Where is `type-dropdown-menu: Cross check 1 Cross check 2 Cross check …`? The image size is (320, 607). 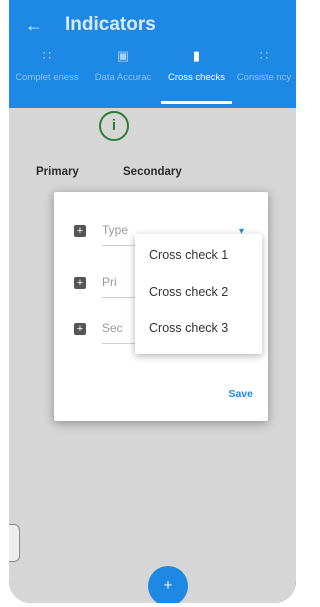
type-dropdown-menu: Cross check 1 Cross check 2 Cross check … is located at coordinates (198, 294).